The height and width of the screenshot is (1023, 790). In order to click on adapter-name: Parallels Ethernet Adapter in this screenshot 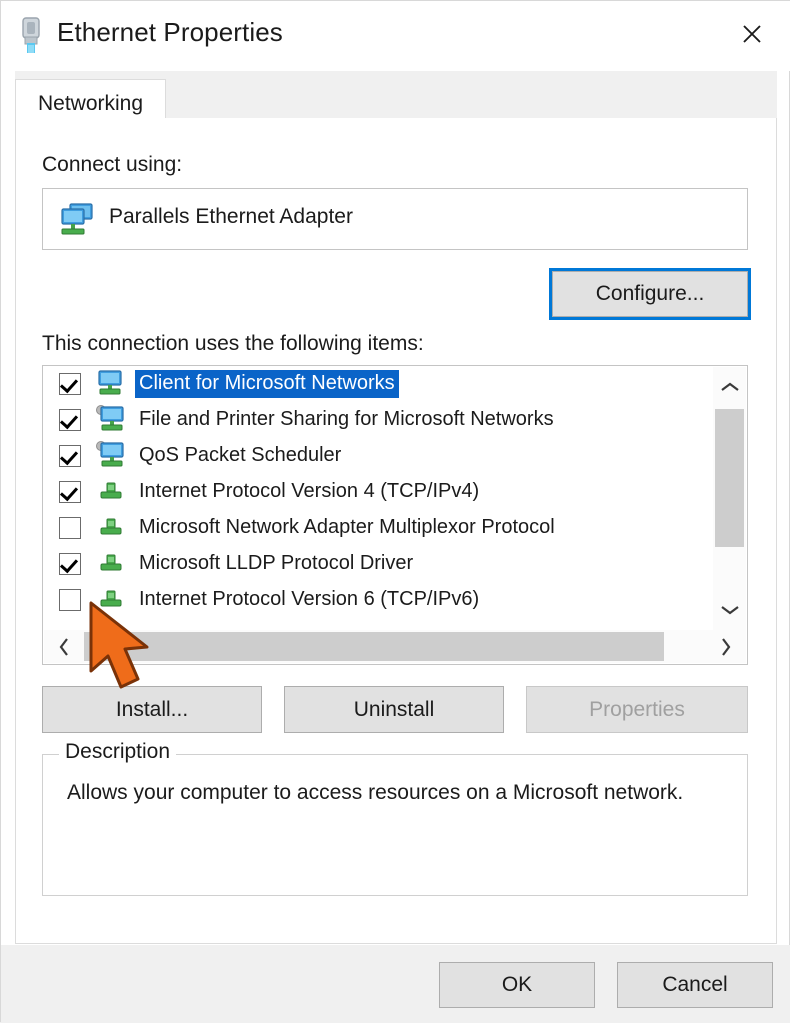, I will do `click(231, 216)`.